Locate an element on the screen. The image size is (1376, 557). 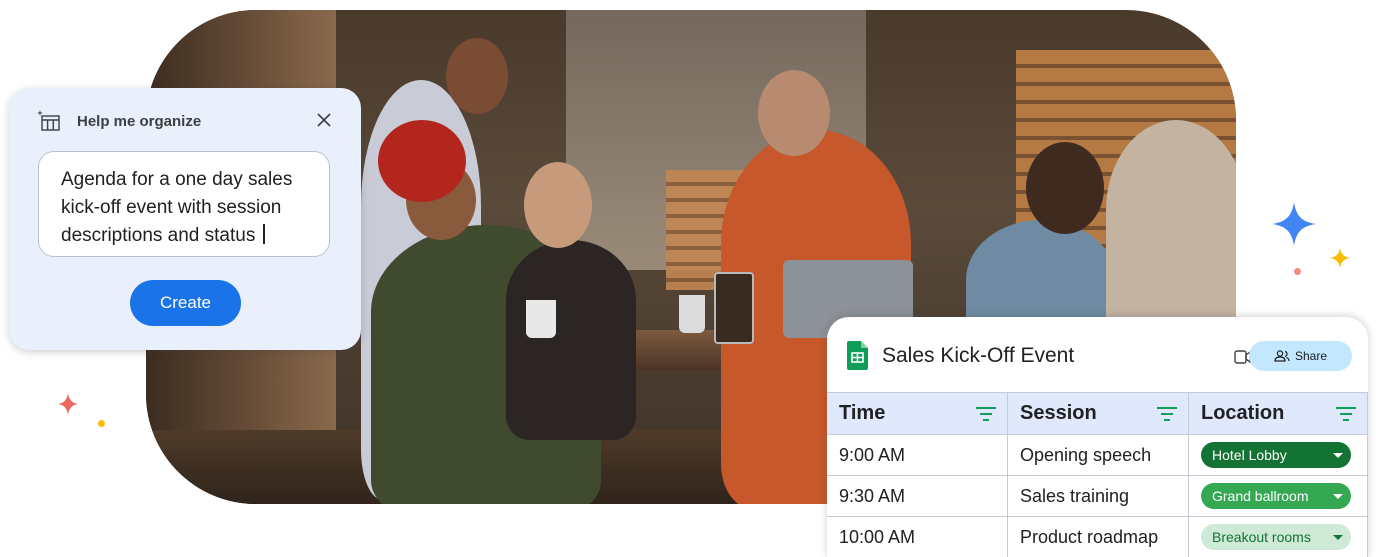
create-button: Create is located at coordinates (185, 303).